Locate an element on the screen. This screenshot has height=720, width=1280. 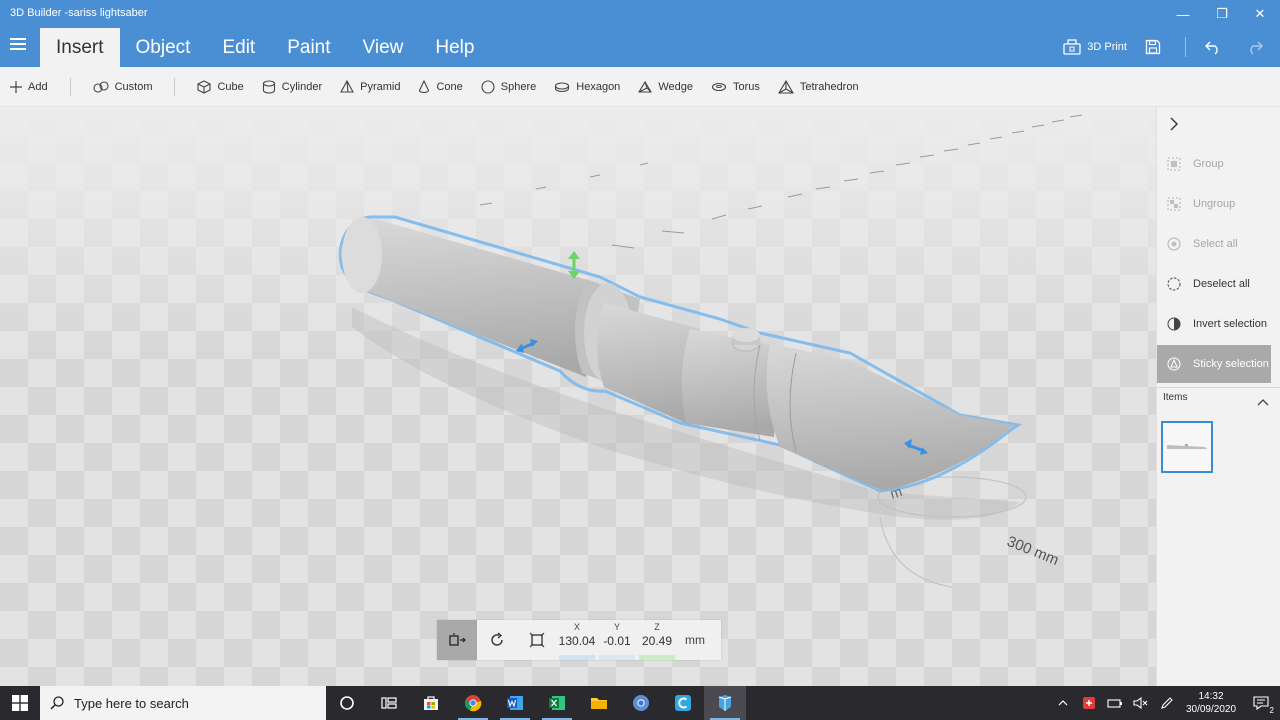
volume-button is located at coordinates (1141, 703).